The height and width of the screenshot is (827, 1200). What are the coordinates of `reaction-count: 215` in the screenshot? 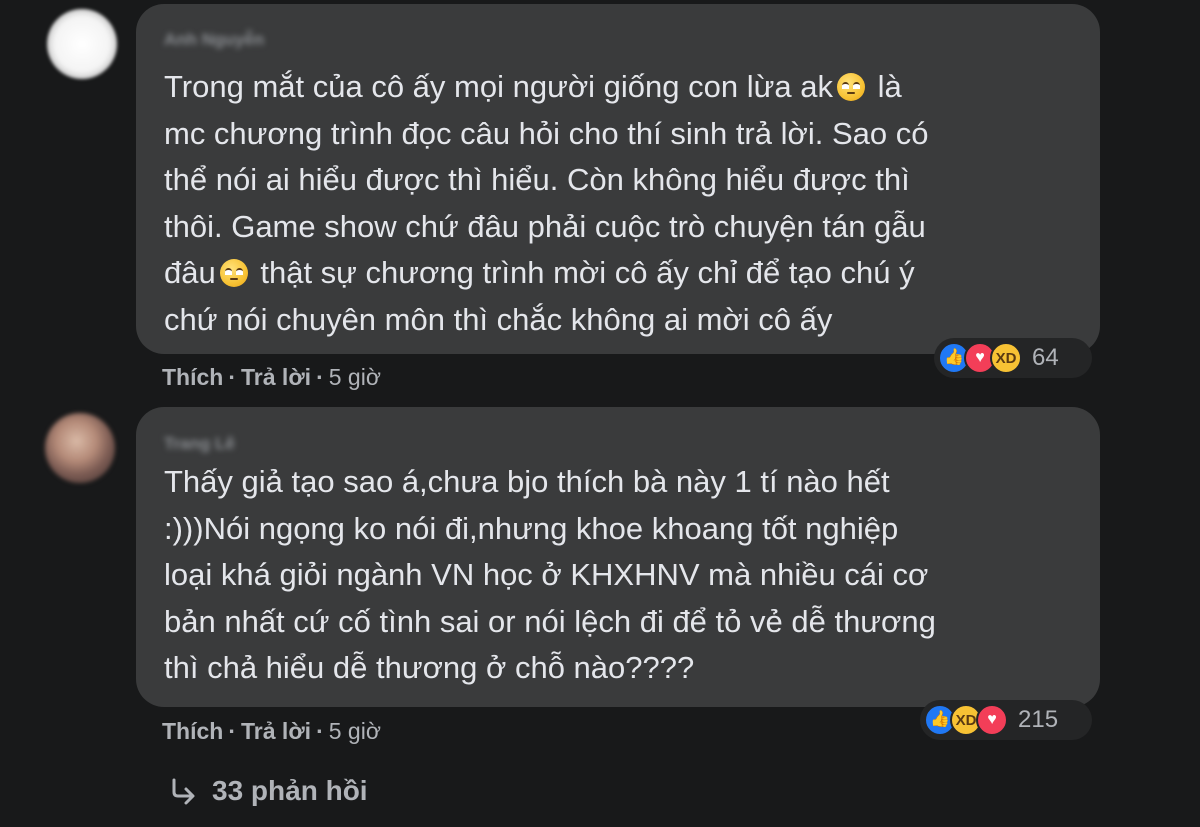 It's located at (1038, 719).